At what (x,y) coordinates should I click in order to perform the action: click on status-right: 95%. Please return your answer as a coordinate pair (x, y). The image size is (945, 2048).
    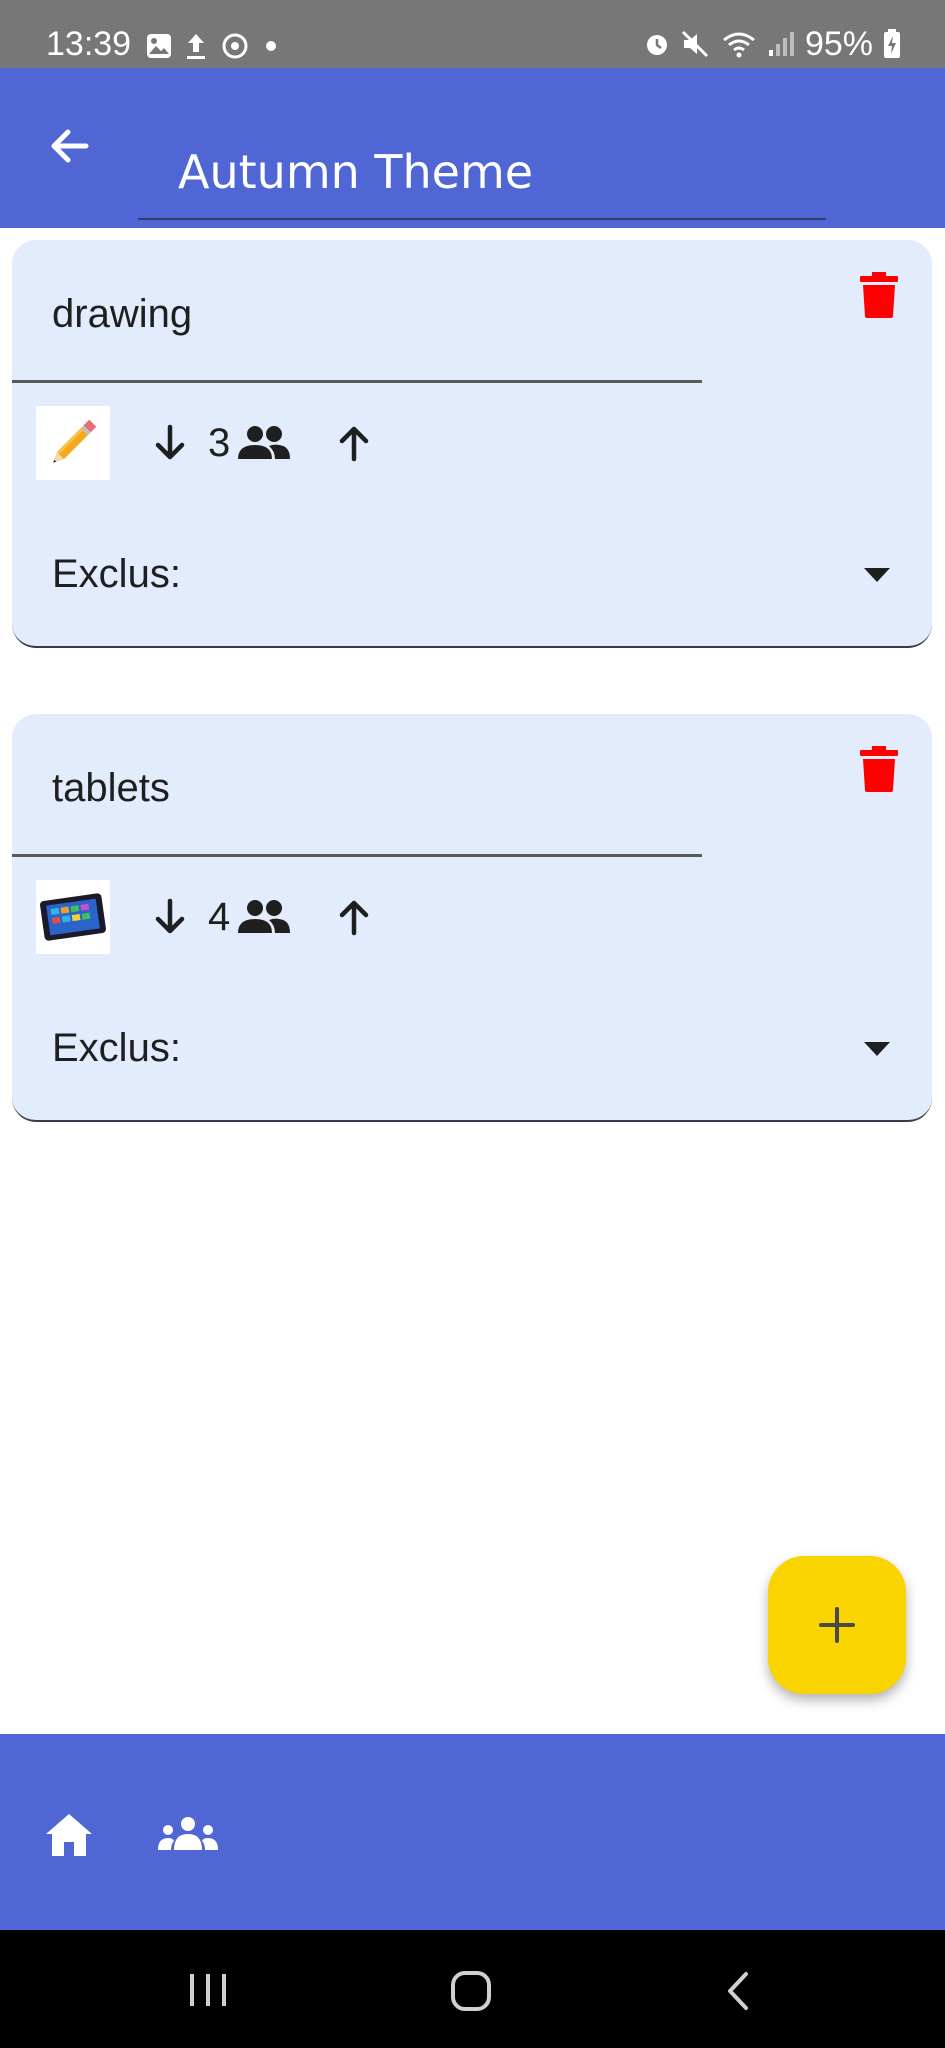
    Looking at the image, I should click on (772, 44).